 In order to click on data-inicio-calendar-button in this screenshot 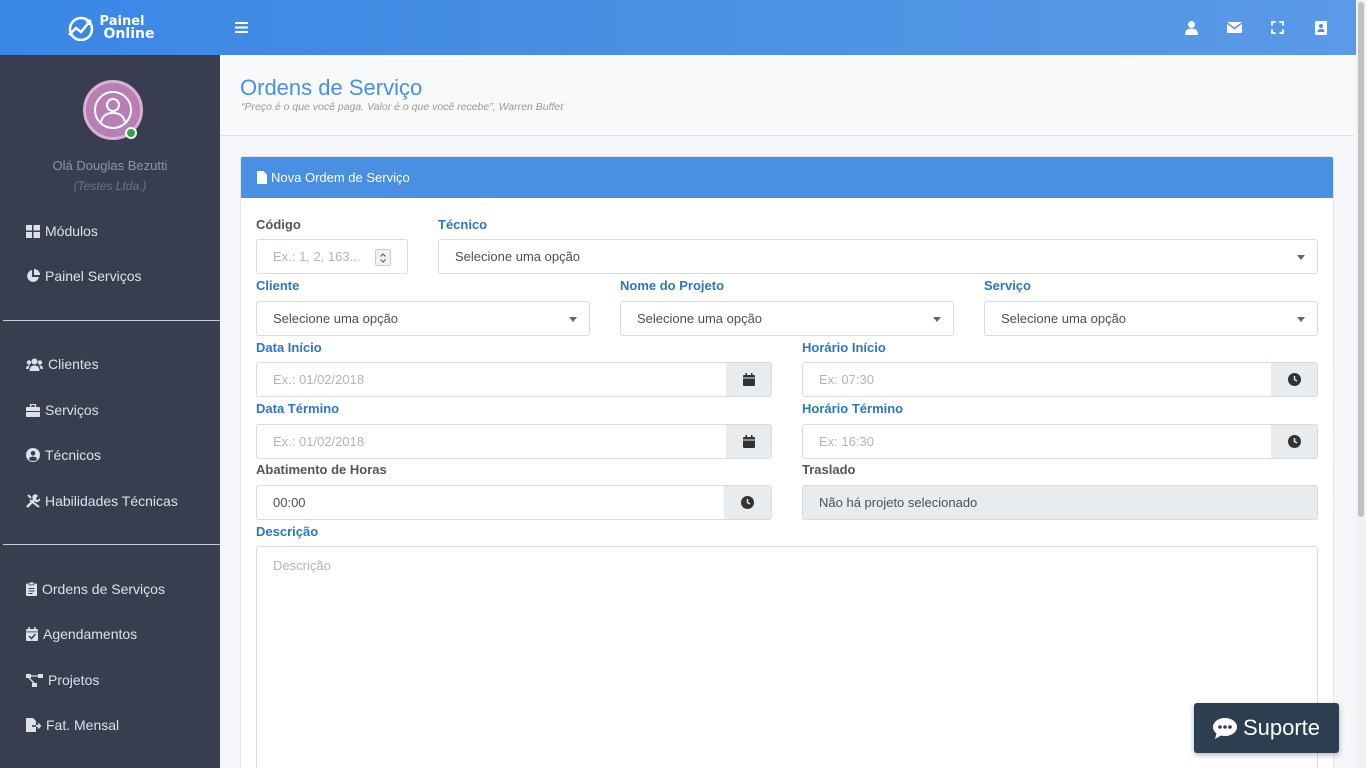, I will do `click(749, 379)`.